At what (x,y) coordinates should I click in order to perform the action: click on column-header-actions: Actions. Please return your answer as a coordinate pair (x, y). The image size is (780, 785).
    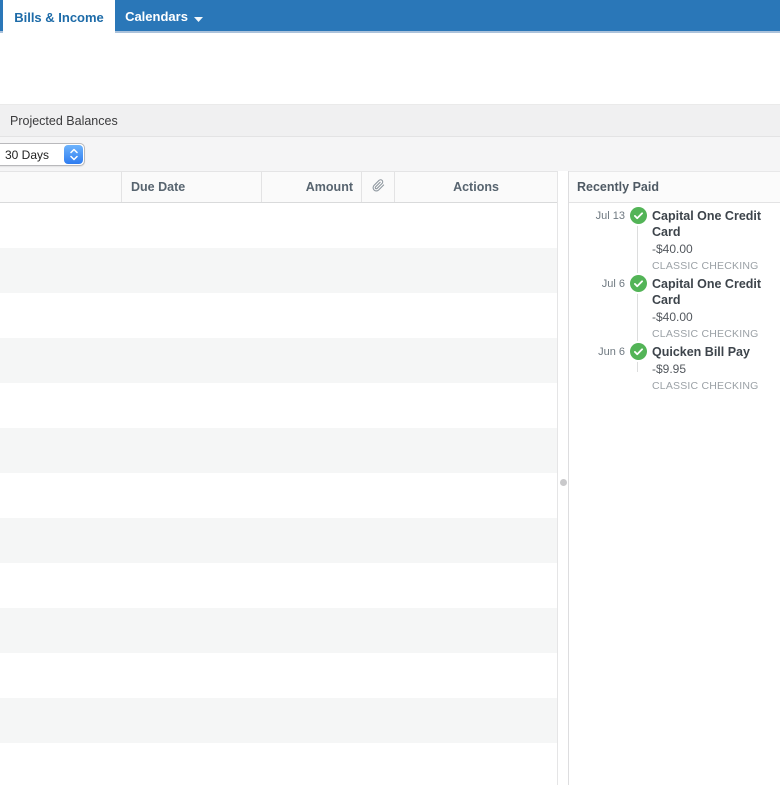
    Looking at the image, I should click on (476, 187).